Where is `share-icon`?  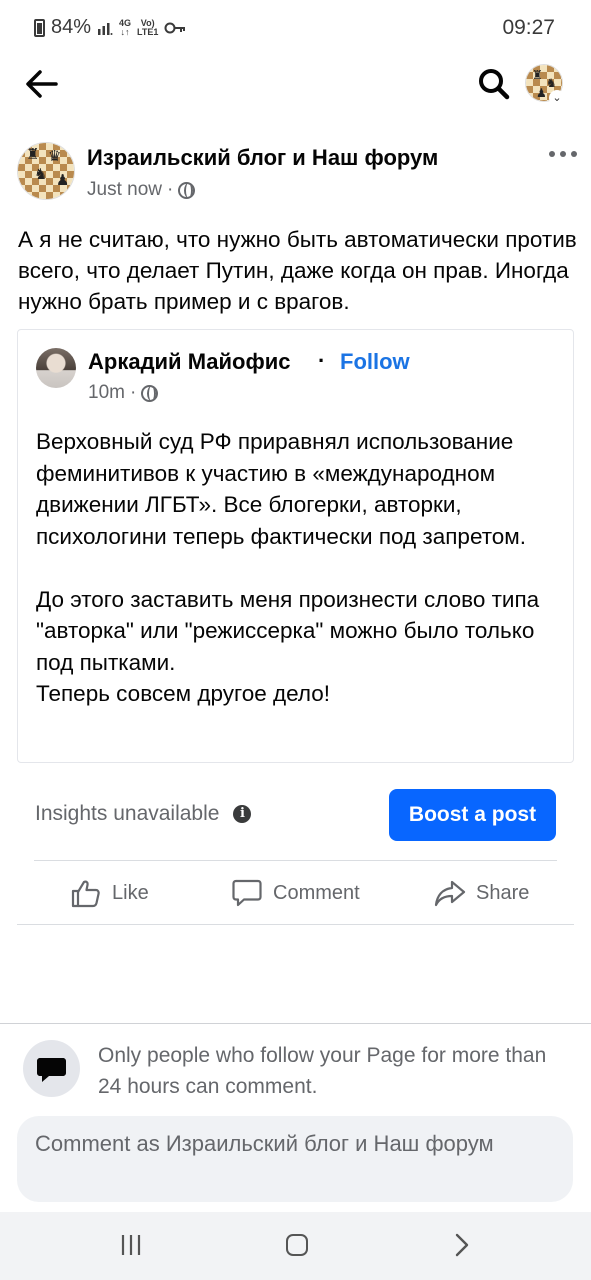
share-icon is located at coordinates (450, 893).